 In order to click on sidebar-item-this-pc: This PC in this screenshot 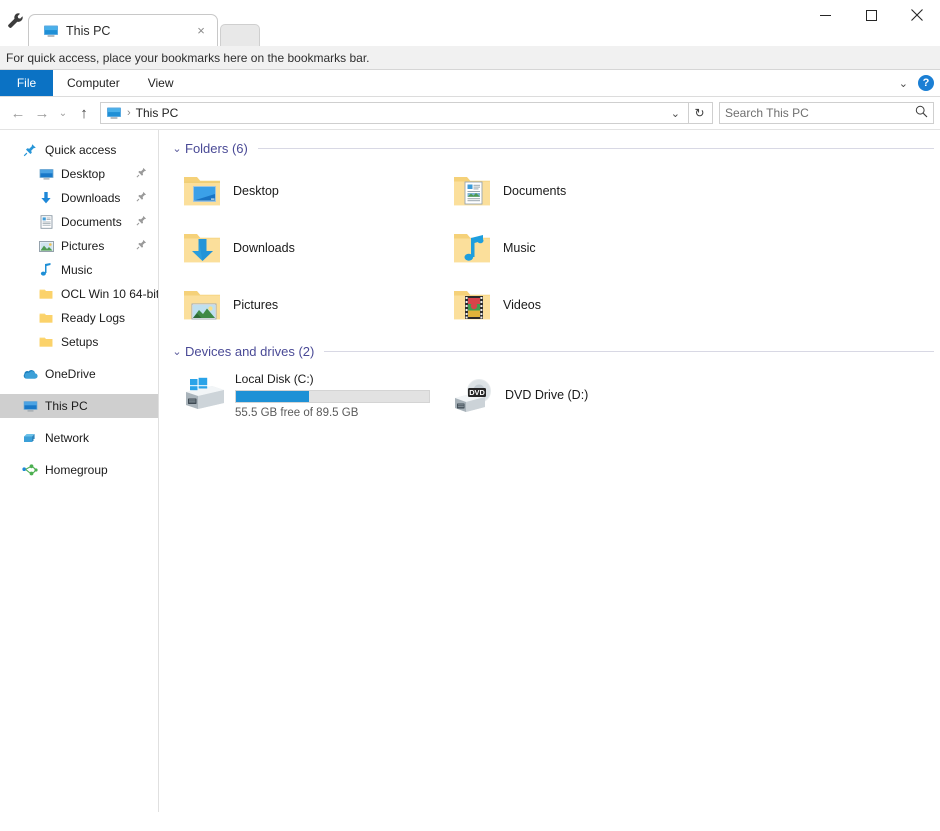, I will do `click(79, 406)`.